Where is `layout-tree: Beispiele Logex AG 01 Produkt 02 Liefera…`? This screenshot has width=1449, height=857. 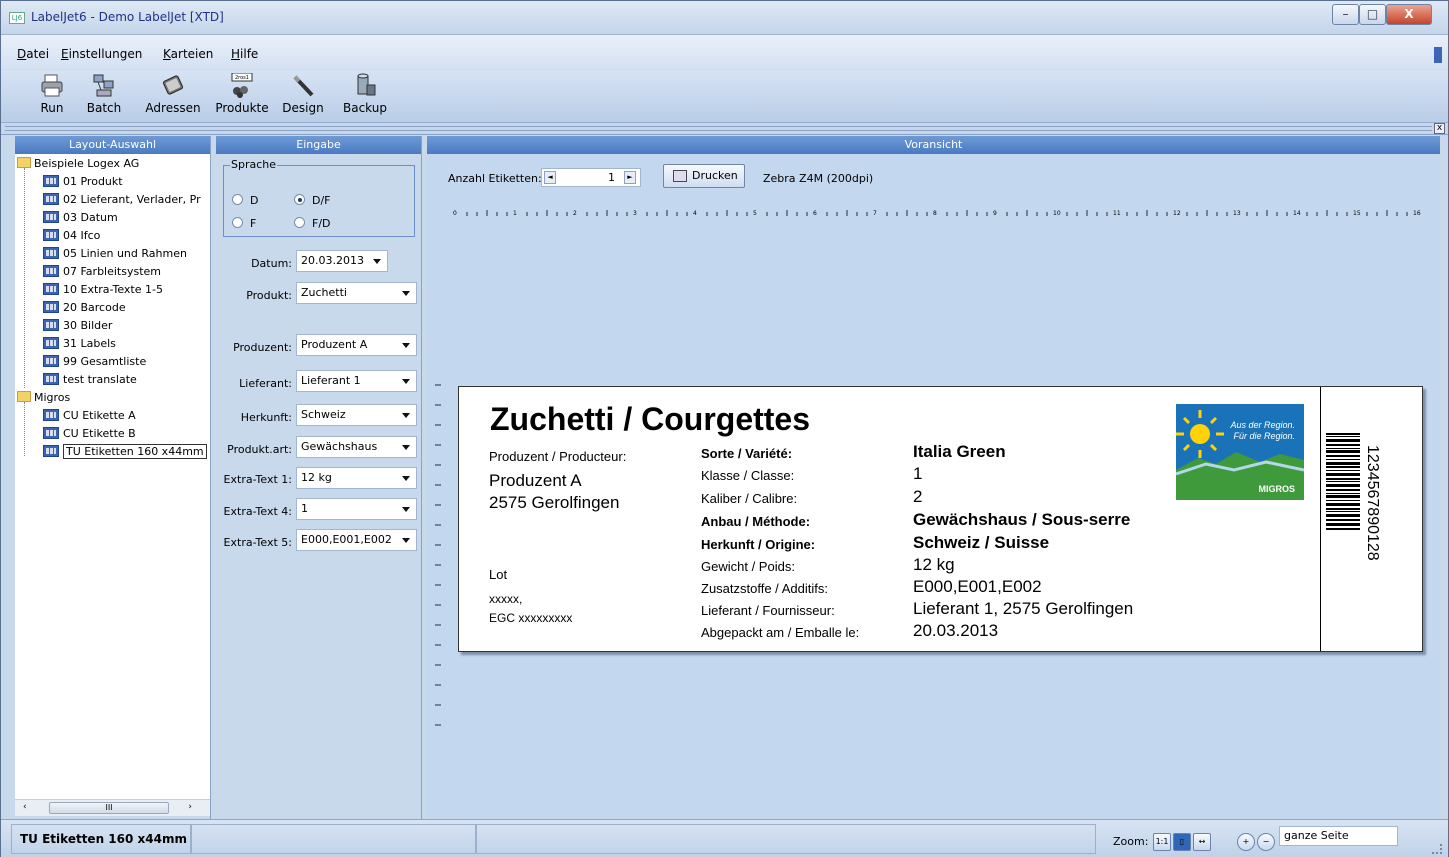
layout-tree: Beispiele Logex AG 01 Produkt 02 Liefera… is located at coordinates (112, 476).